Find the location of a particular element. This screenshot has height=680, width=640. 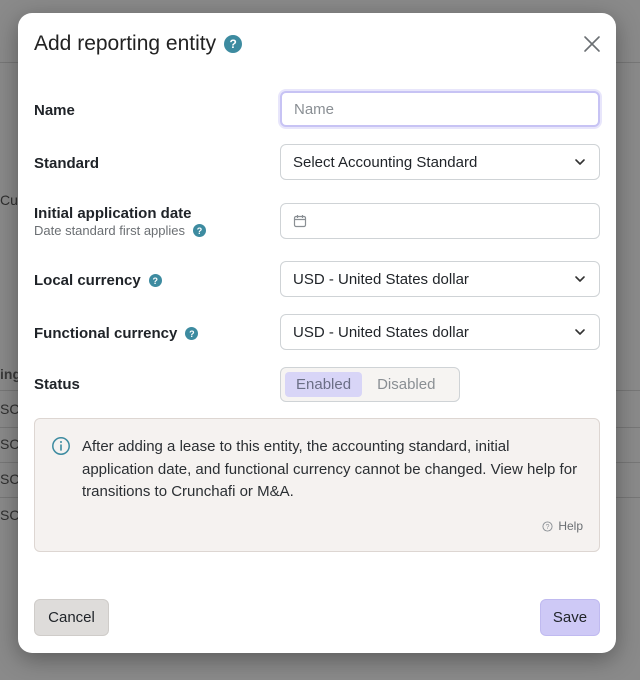

local-currency-value: USD - United States dollar is located at coordinates (381, 279).